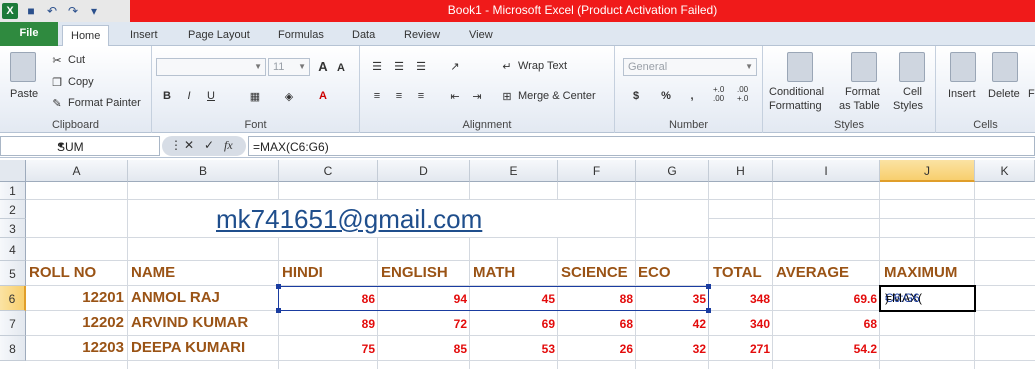  Describe the element at coordinates (81, 82) in the screenshot. I see `copy-button: Copy` at that location.